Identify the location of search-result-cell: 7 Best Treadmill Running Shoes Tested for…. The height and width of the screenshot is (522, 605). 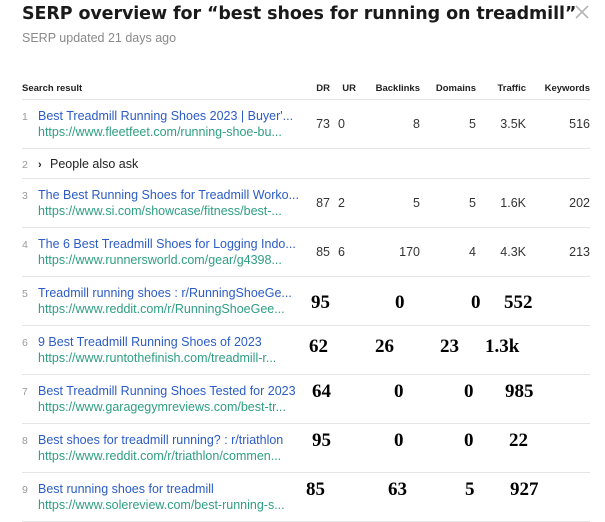
(163, 399).